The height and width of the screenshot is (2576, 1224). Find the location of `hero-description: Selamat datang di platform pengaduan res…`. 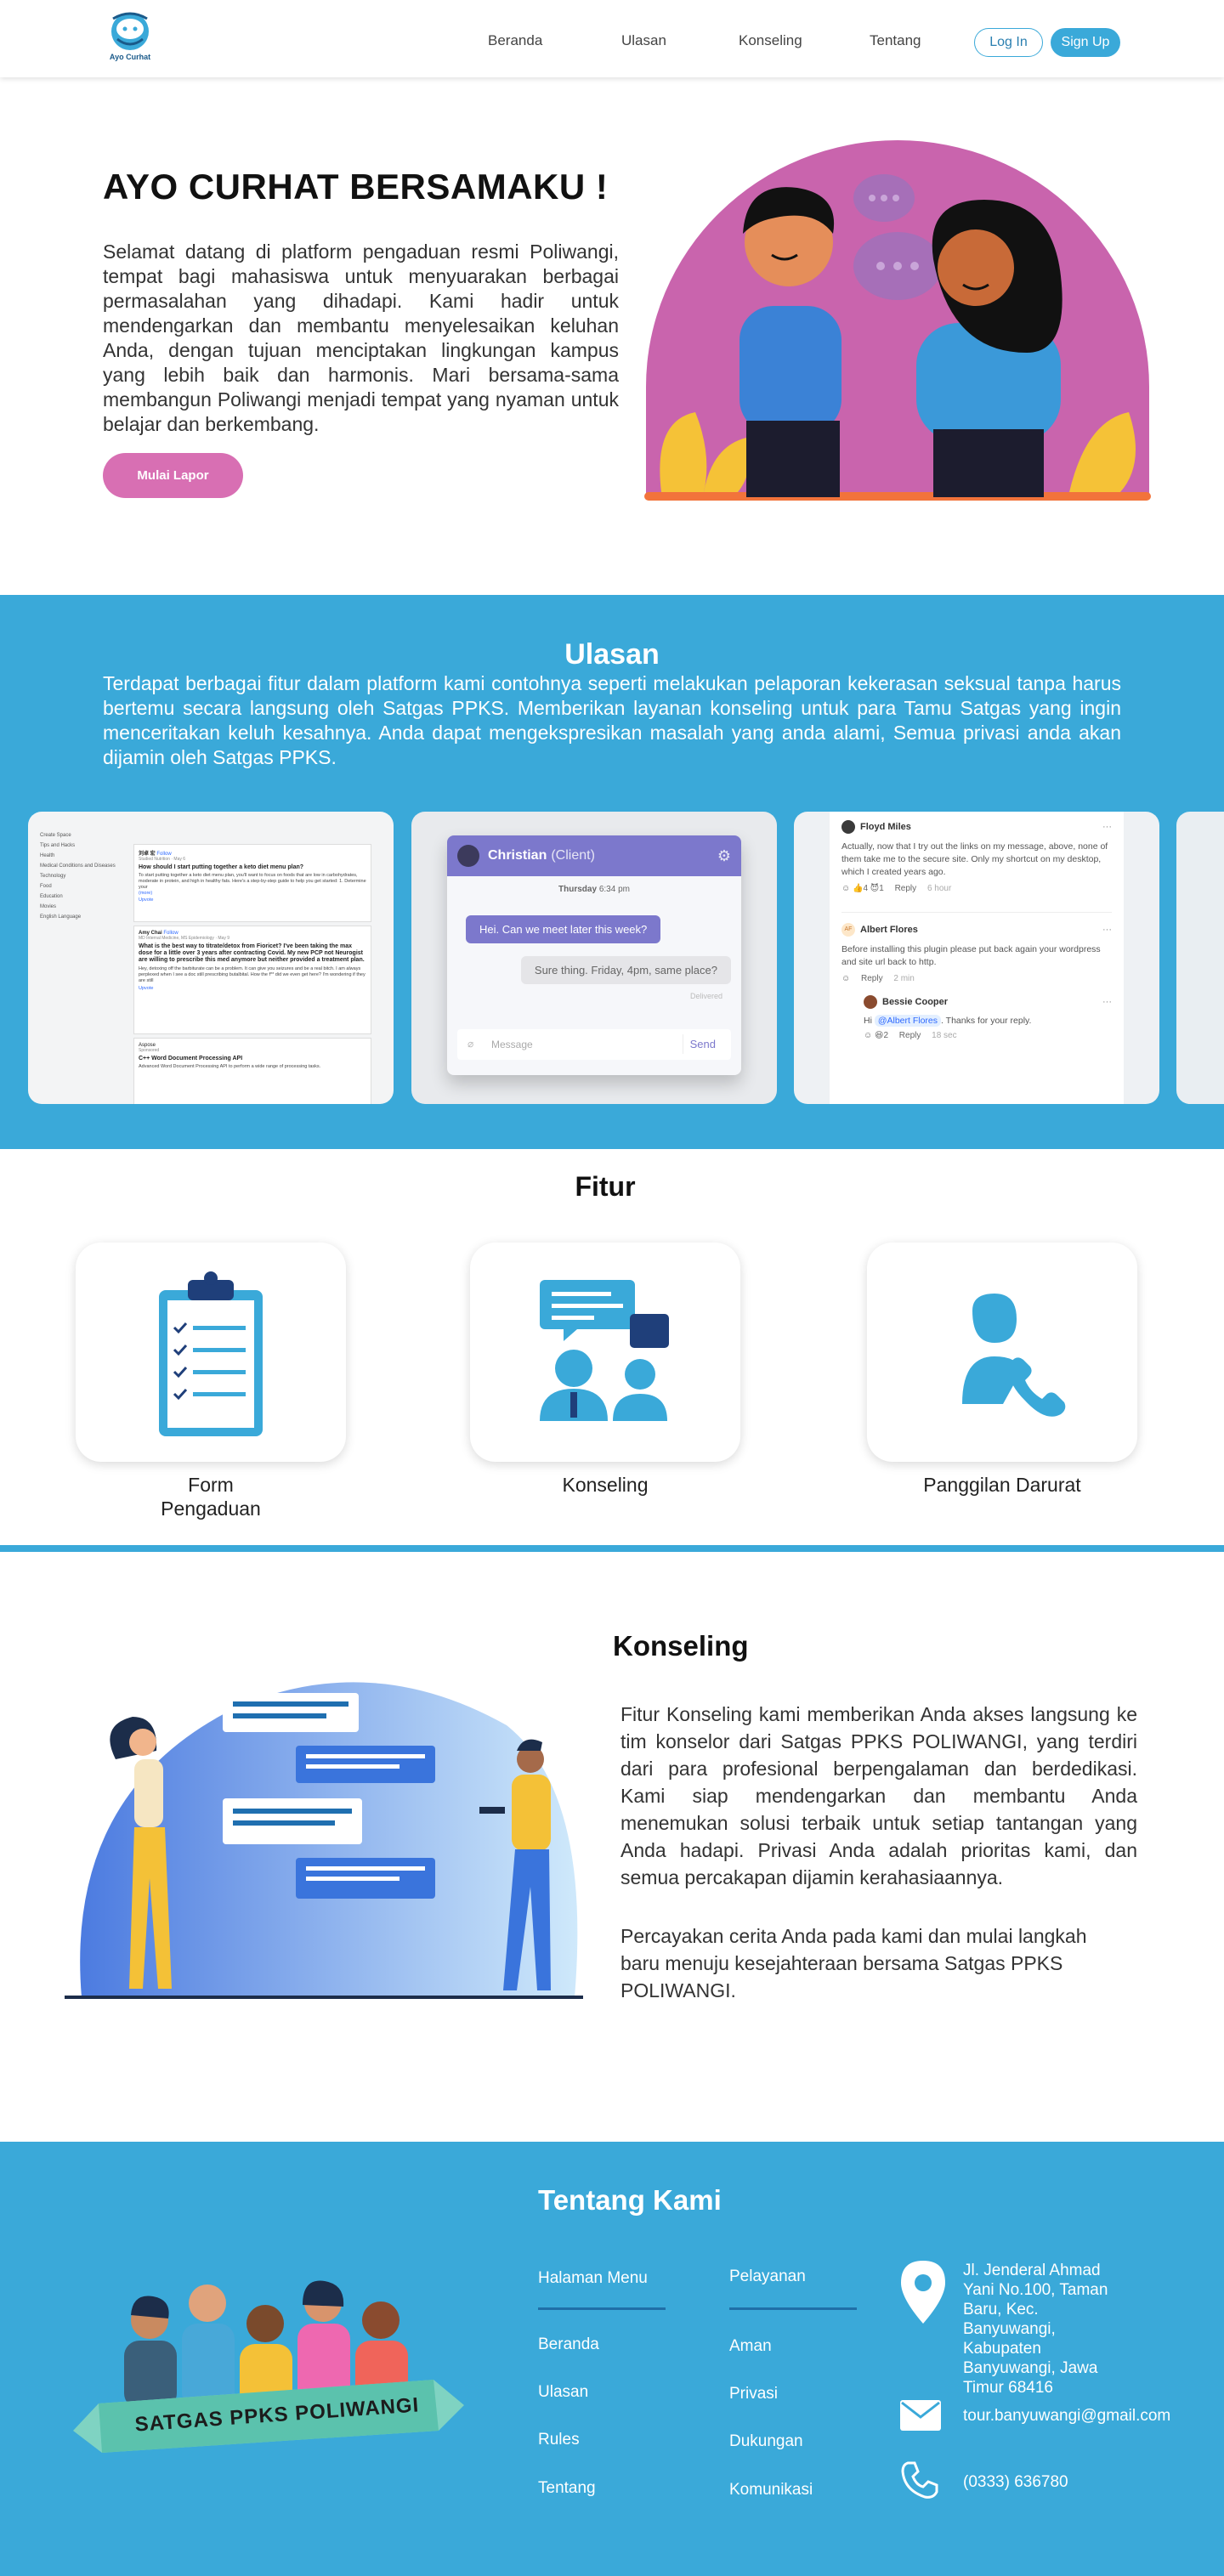

hero-description: Selamat datang di platform pengaduan res… is located at coordinates (361, 338).